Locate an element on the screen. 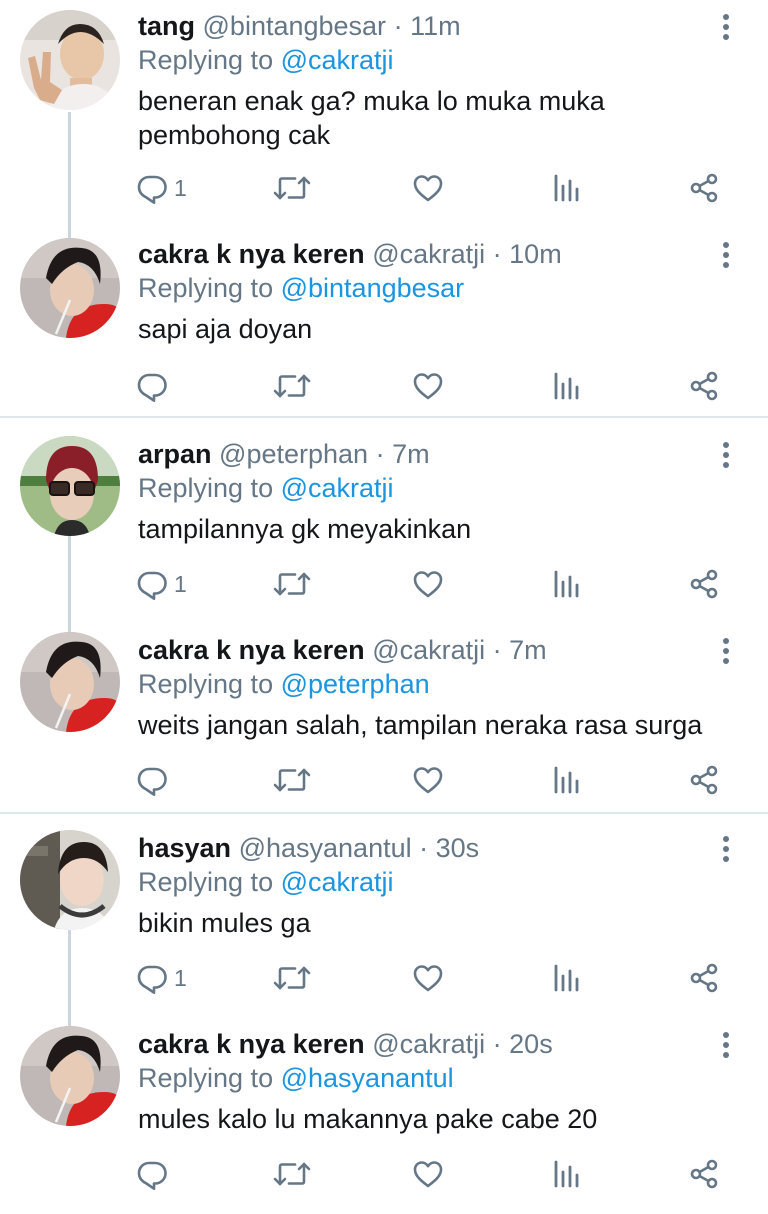  mention-link: @hasyanantul is located at coordinates (367, 1078).